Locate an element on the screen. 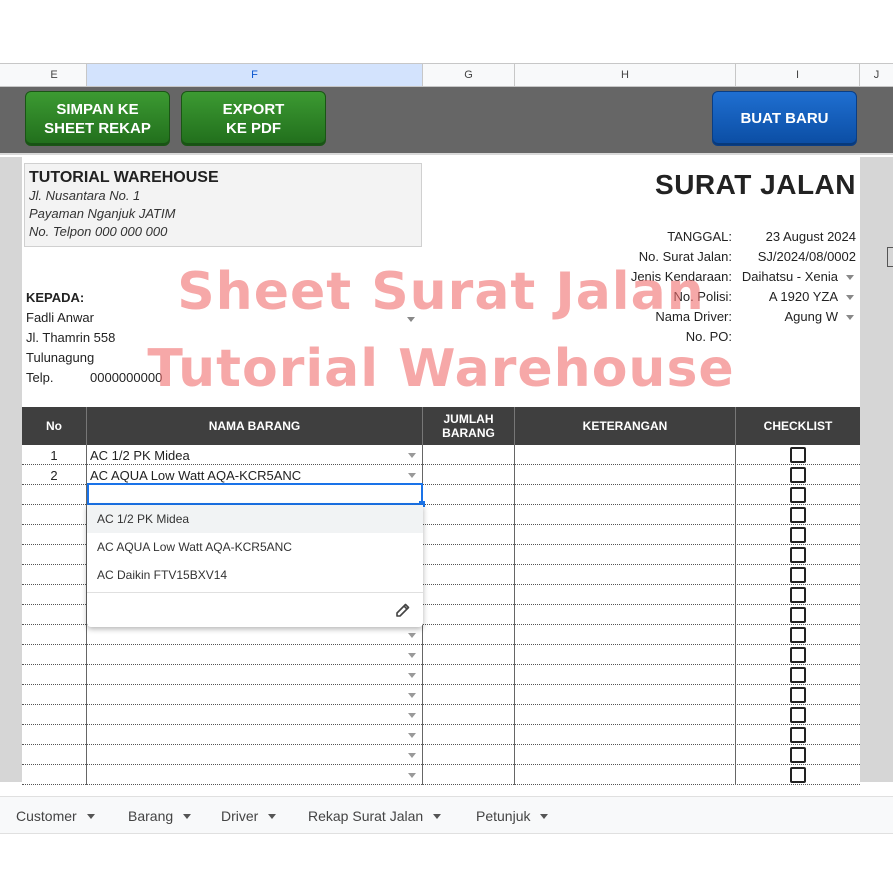  item-name-cell: AC 1/2 PK Midea is located at coordinates (255, 455).